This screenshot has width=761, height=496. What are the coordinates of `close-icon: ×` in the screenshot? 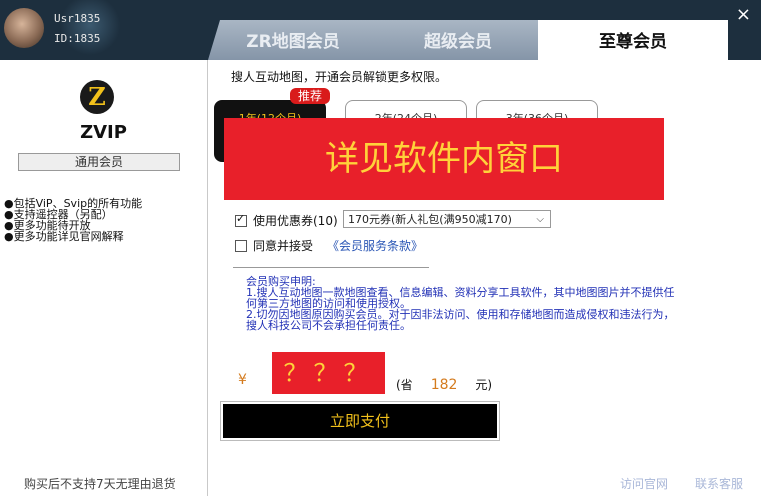 It's located at (743, 14).